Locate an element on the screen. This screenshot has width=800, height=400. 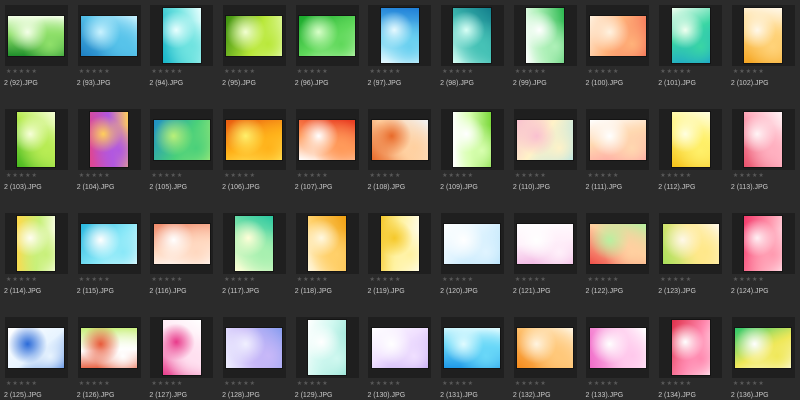
thumbnail-item: ★★★★★ 2 (106).JPG is located at coordinates (254, 156).